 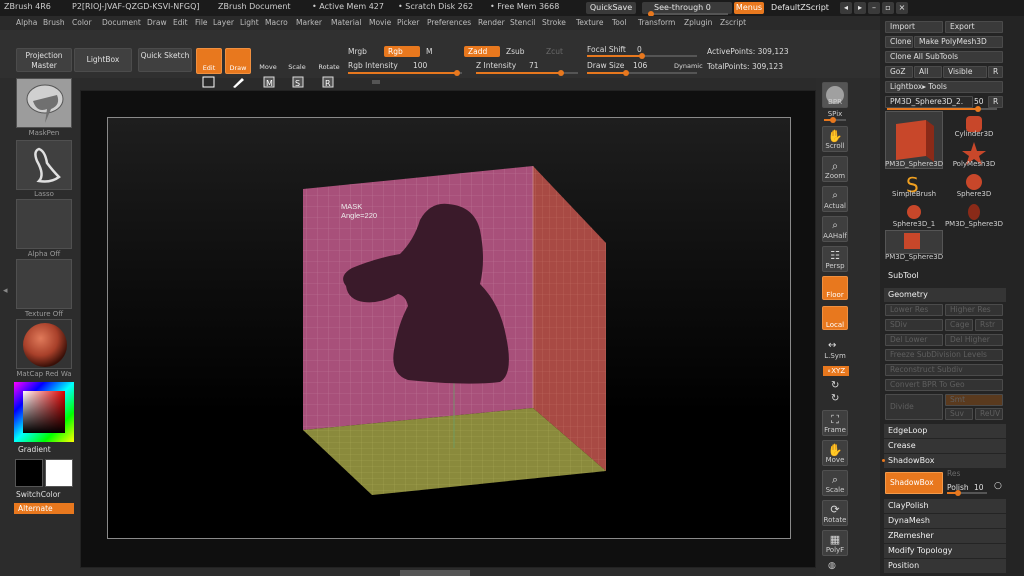 I want to click on menu-layer: Layer, so click(x=223, y=22).